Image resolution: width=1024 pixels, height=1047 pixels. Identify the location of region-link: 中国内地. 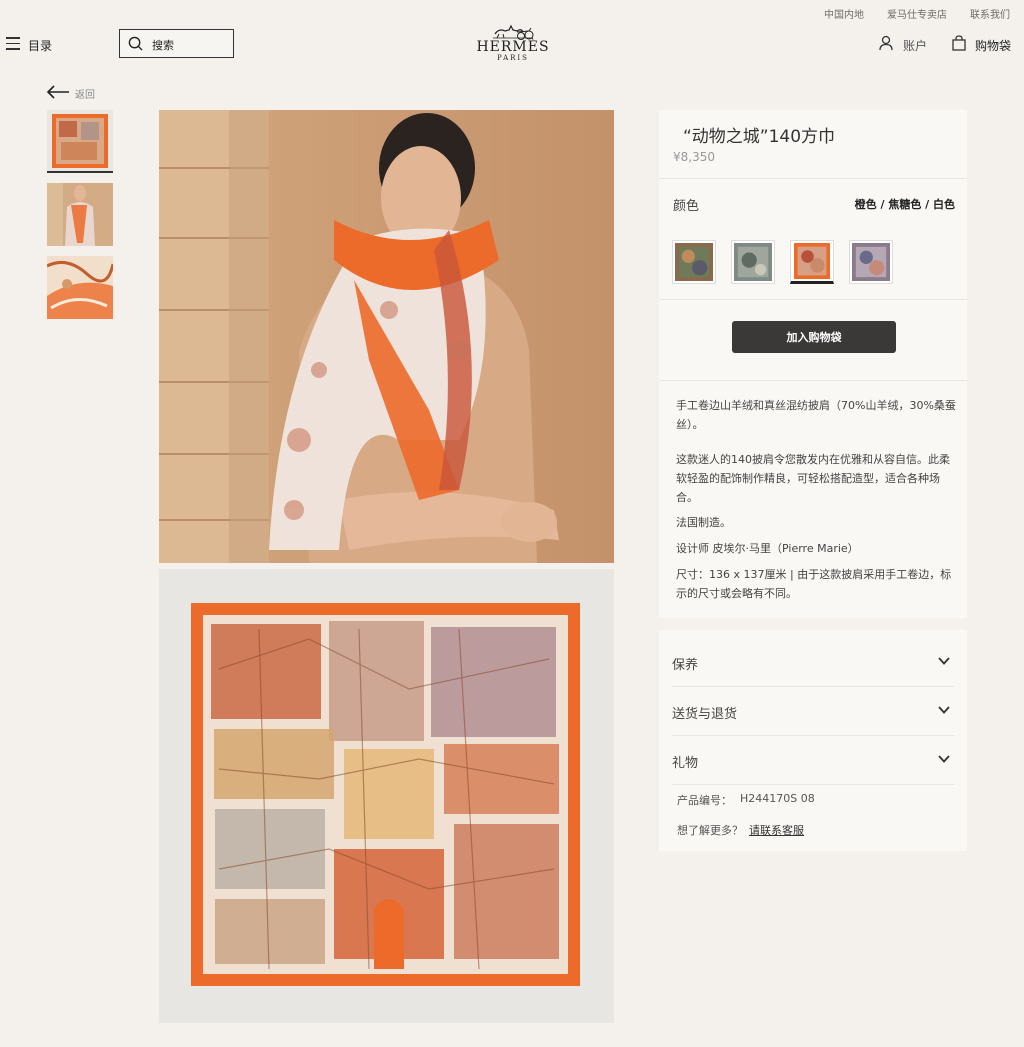
(844, 13).